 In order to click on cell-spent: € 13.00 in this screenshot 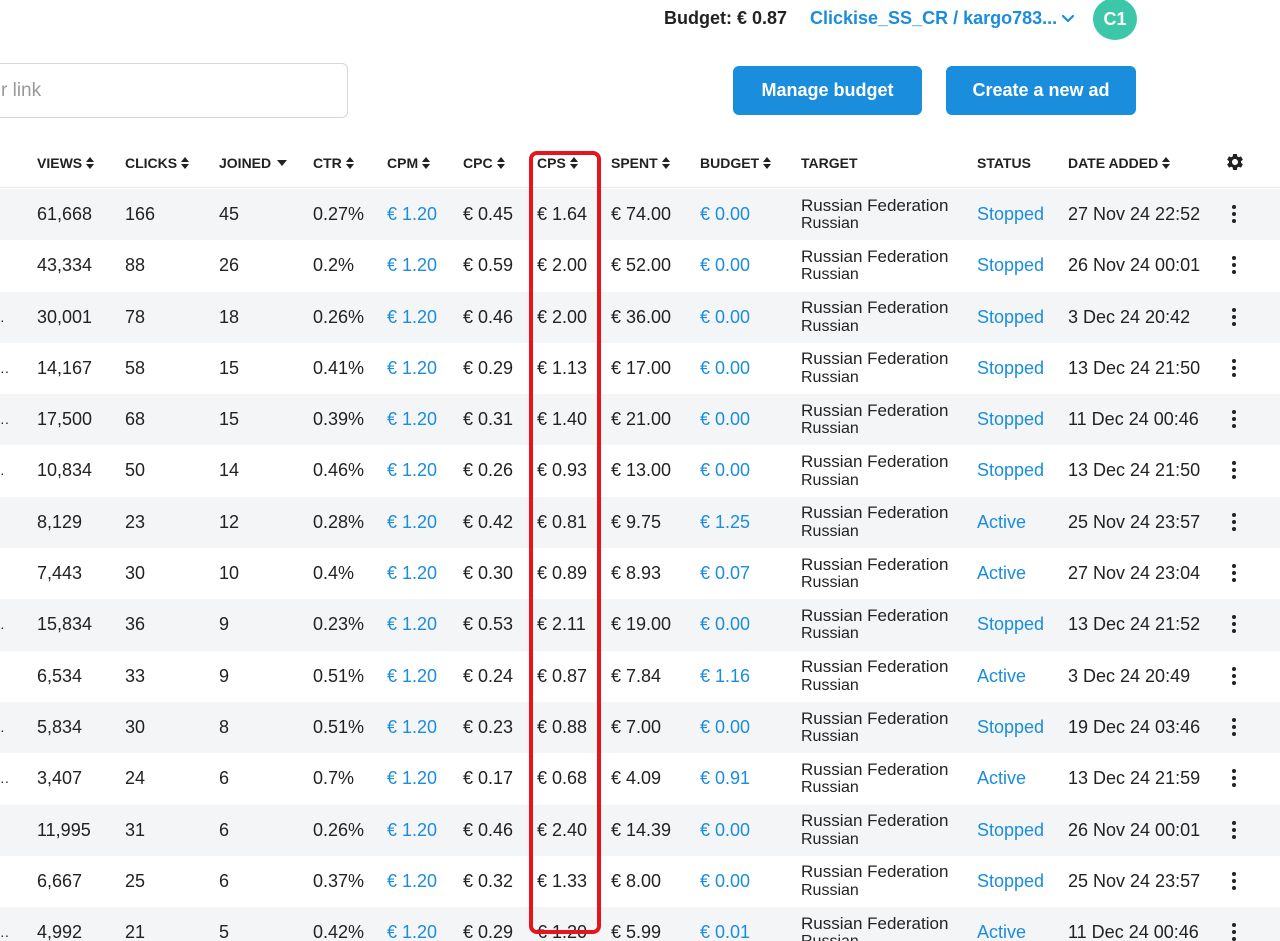, I will do `click(641, 470)`.